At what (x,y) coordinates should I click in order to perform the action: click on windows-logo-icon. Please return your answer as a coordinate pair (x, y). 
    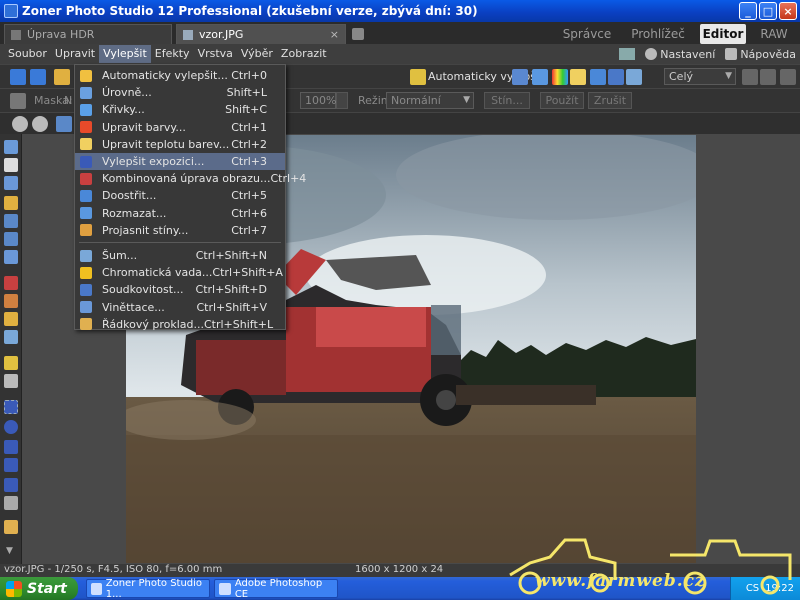
    Looking at the image, I should click on (14, 588).